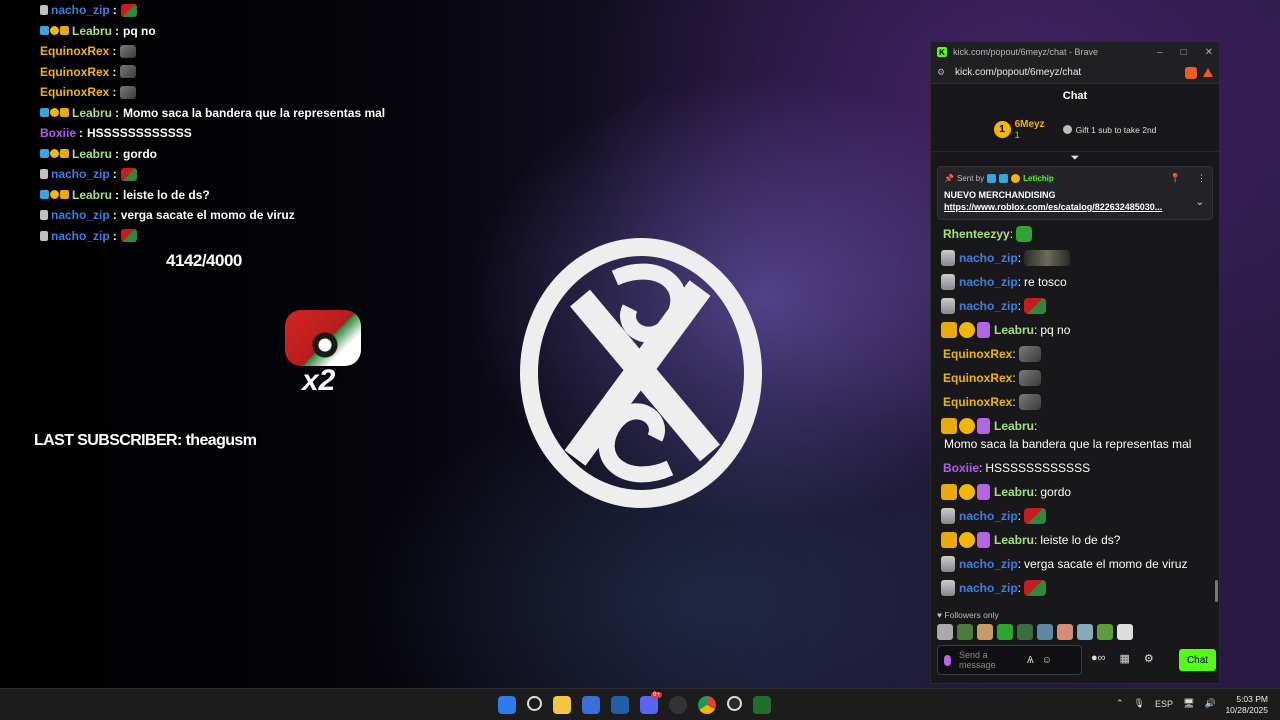 Image resolution: width=1280 pixels, height=720 pixels. What do you see at coordinates (562, 705) in the screenshot?
I see `file-explorer-icon` at bounding box center [562, 705].